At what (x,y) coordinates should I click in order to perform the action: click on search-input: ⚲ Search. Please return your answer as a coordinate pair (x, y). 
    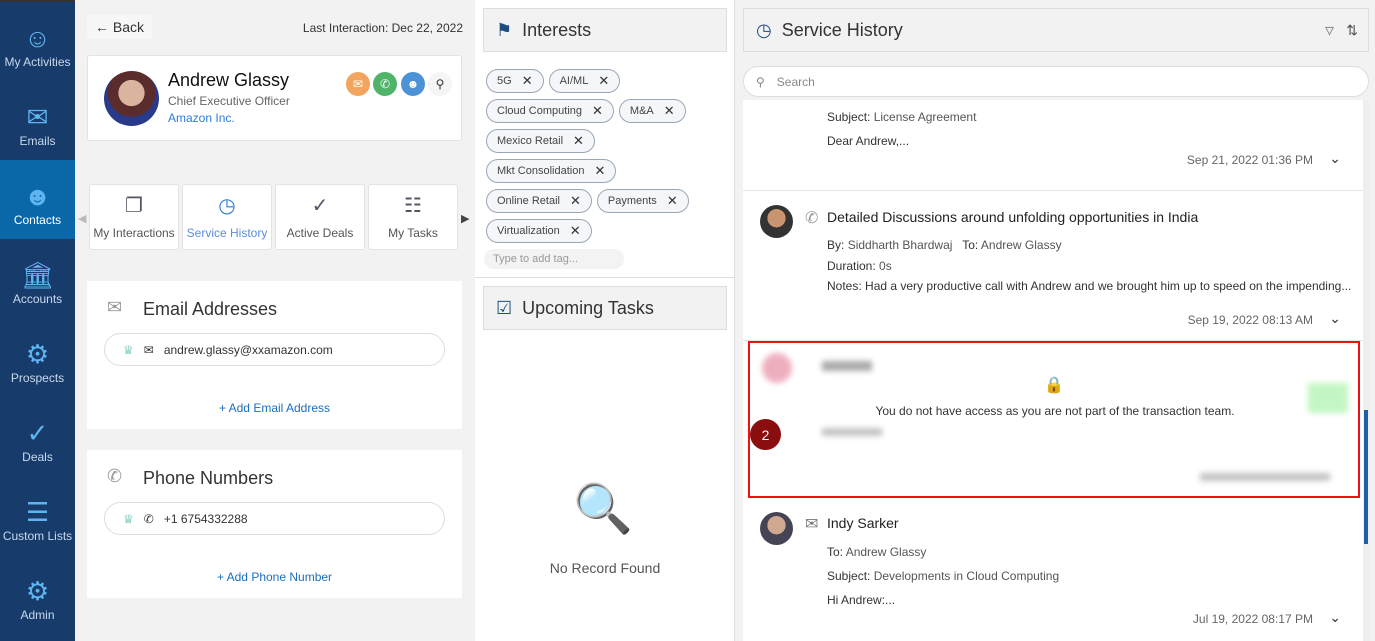
    Looking at the image, I should click on (1056, 81).